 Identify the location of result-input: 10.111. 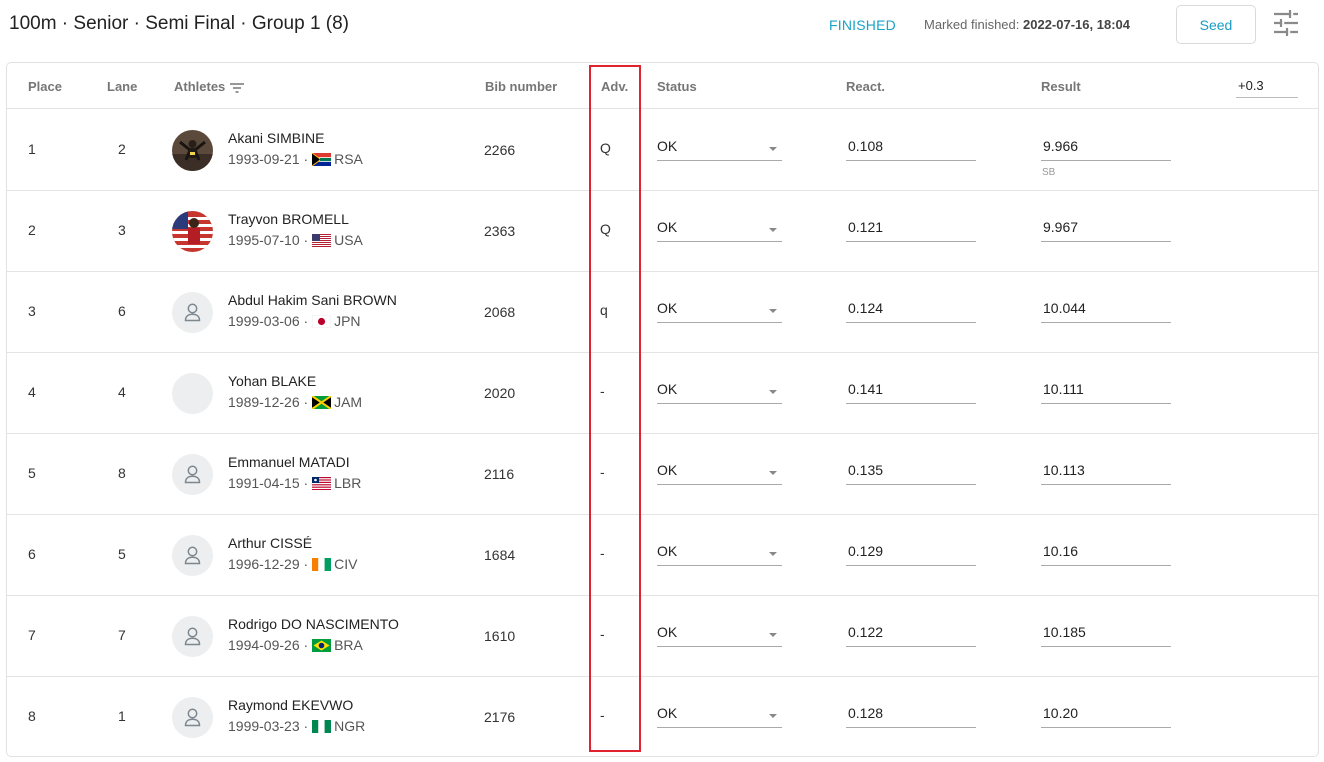
(1106, 392).